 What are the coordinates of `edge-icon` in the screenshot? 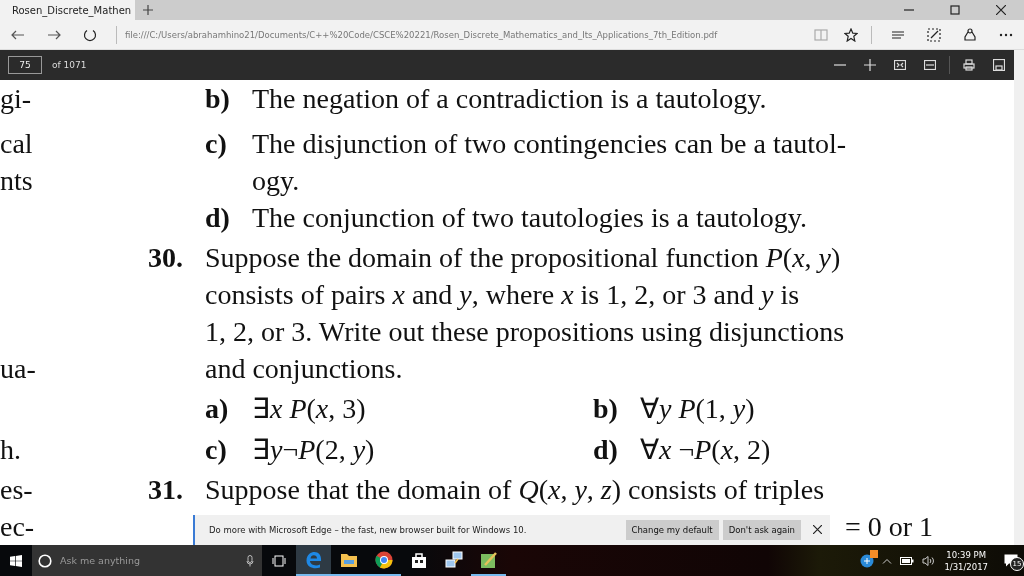 It's located at (313, 559).